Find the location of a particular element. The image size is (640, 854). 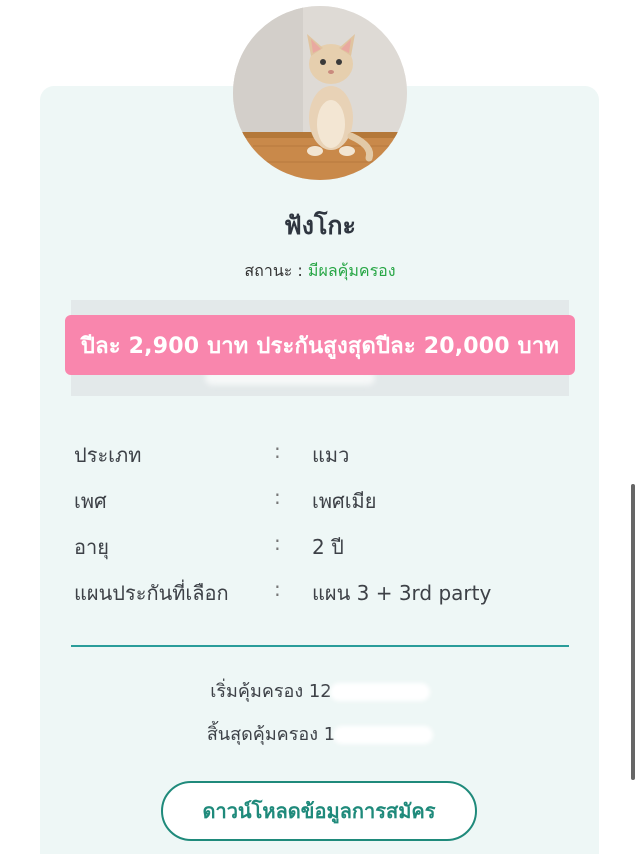

detail-row-plan: แผนประกันที่เลือก : แผน 3 + 3rd party is located at coordinates (320, 592).